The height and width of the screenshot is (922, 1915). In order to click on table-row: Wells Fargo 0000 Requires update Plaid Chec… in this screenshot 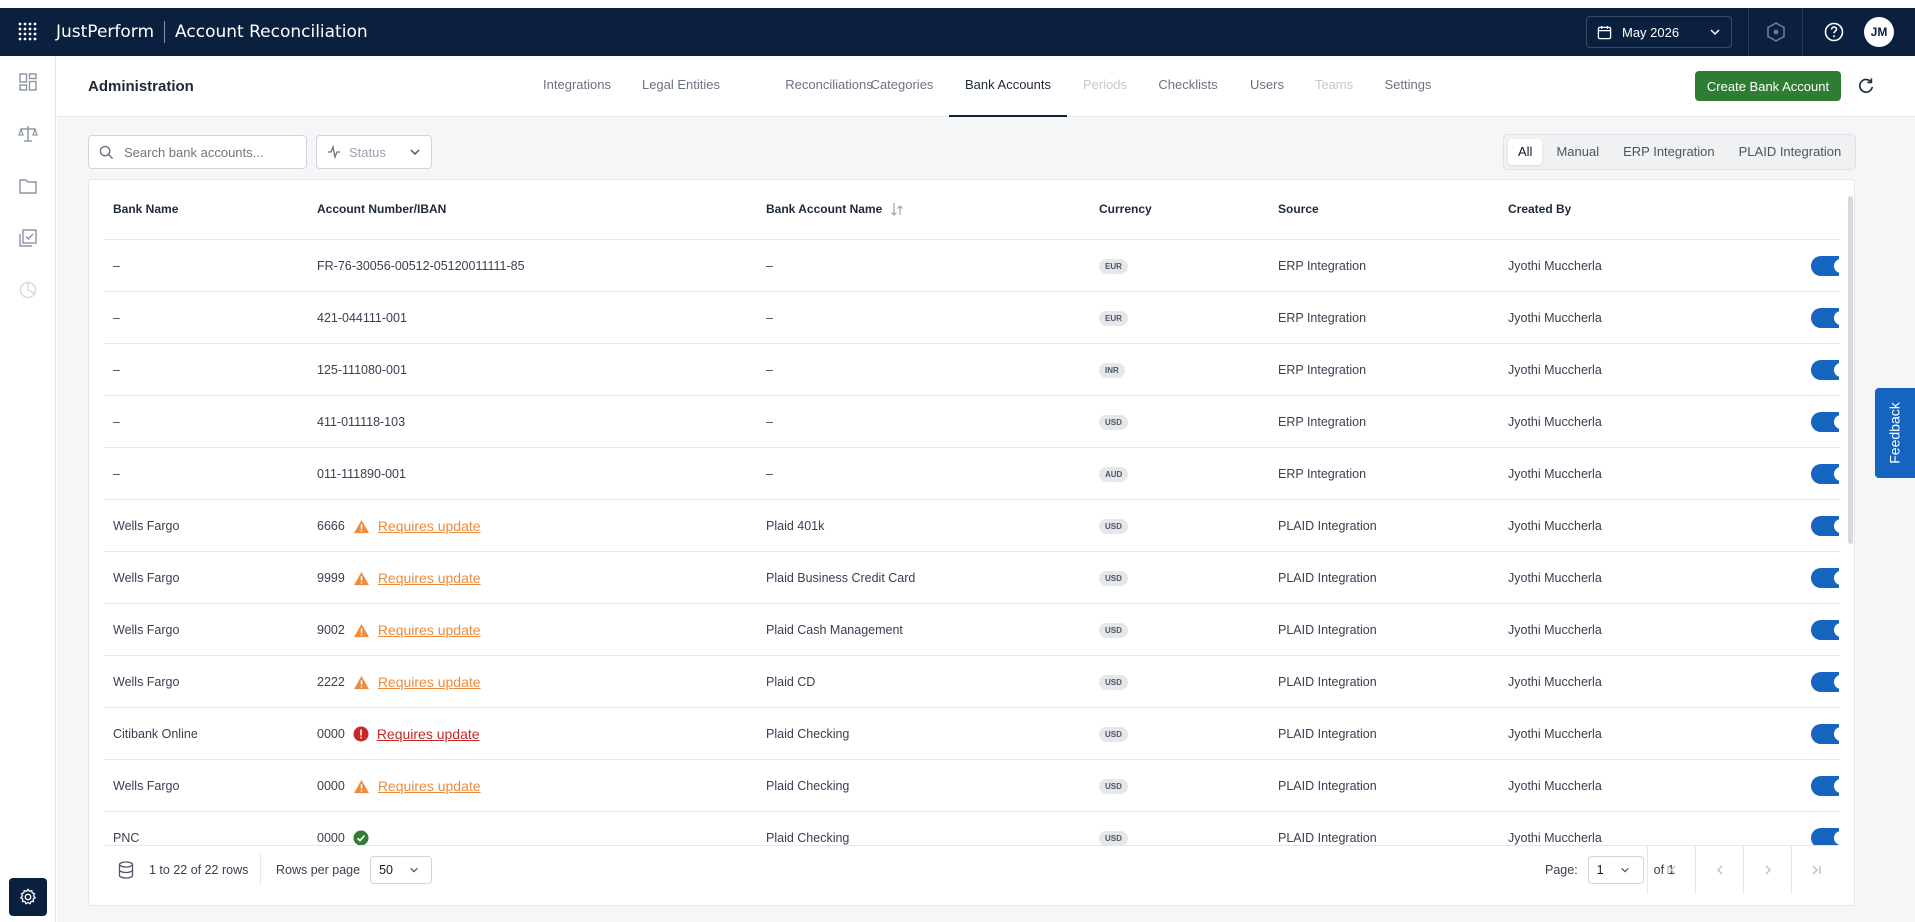, I will do `click(972, 786)`.